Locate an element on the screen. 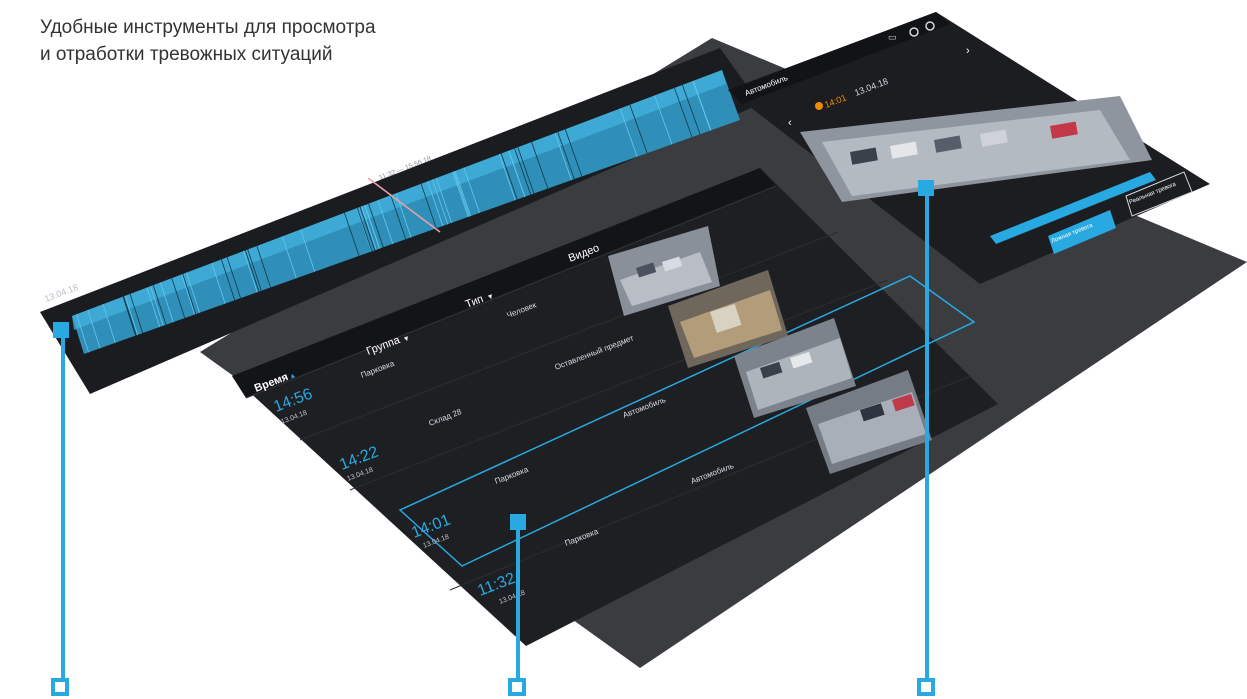  callout-timeline is located at coordinates (60, 509).